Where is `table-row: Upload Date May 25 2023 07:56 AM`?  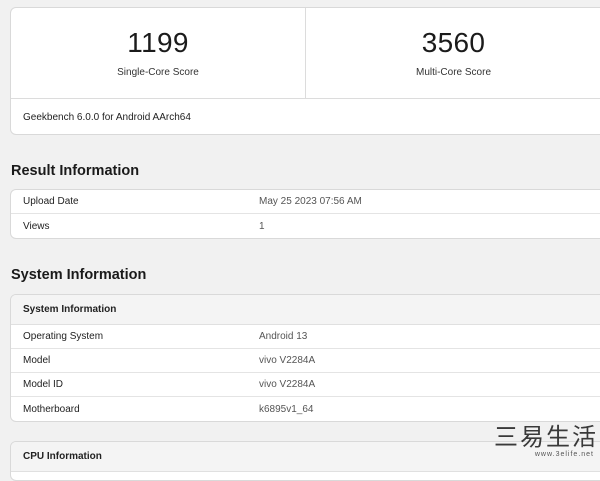 table-row: Upload Date May 25 2023 07:56 AM is located at coordinates (305, 202).